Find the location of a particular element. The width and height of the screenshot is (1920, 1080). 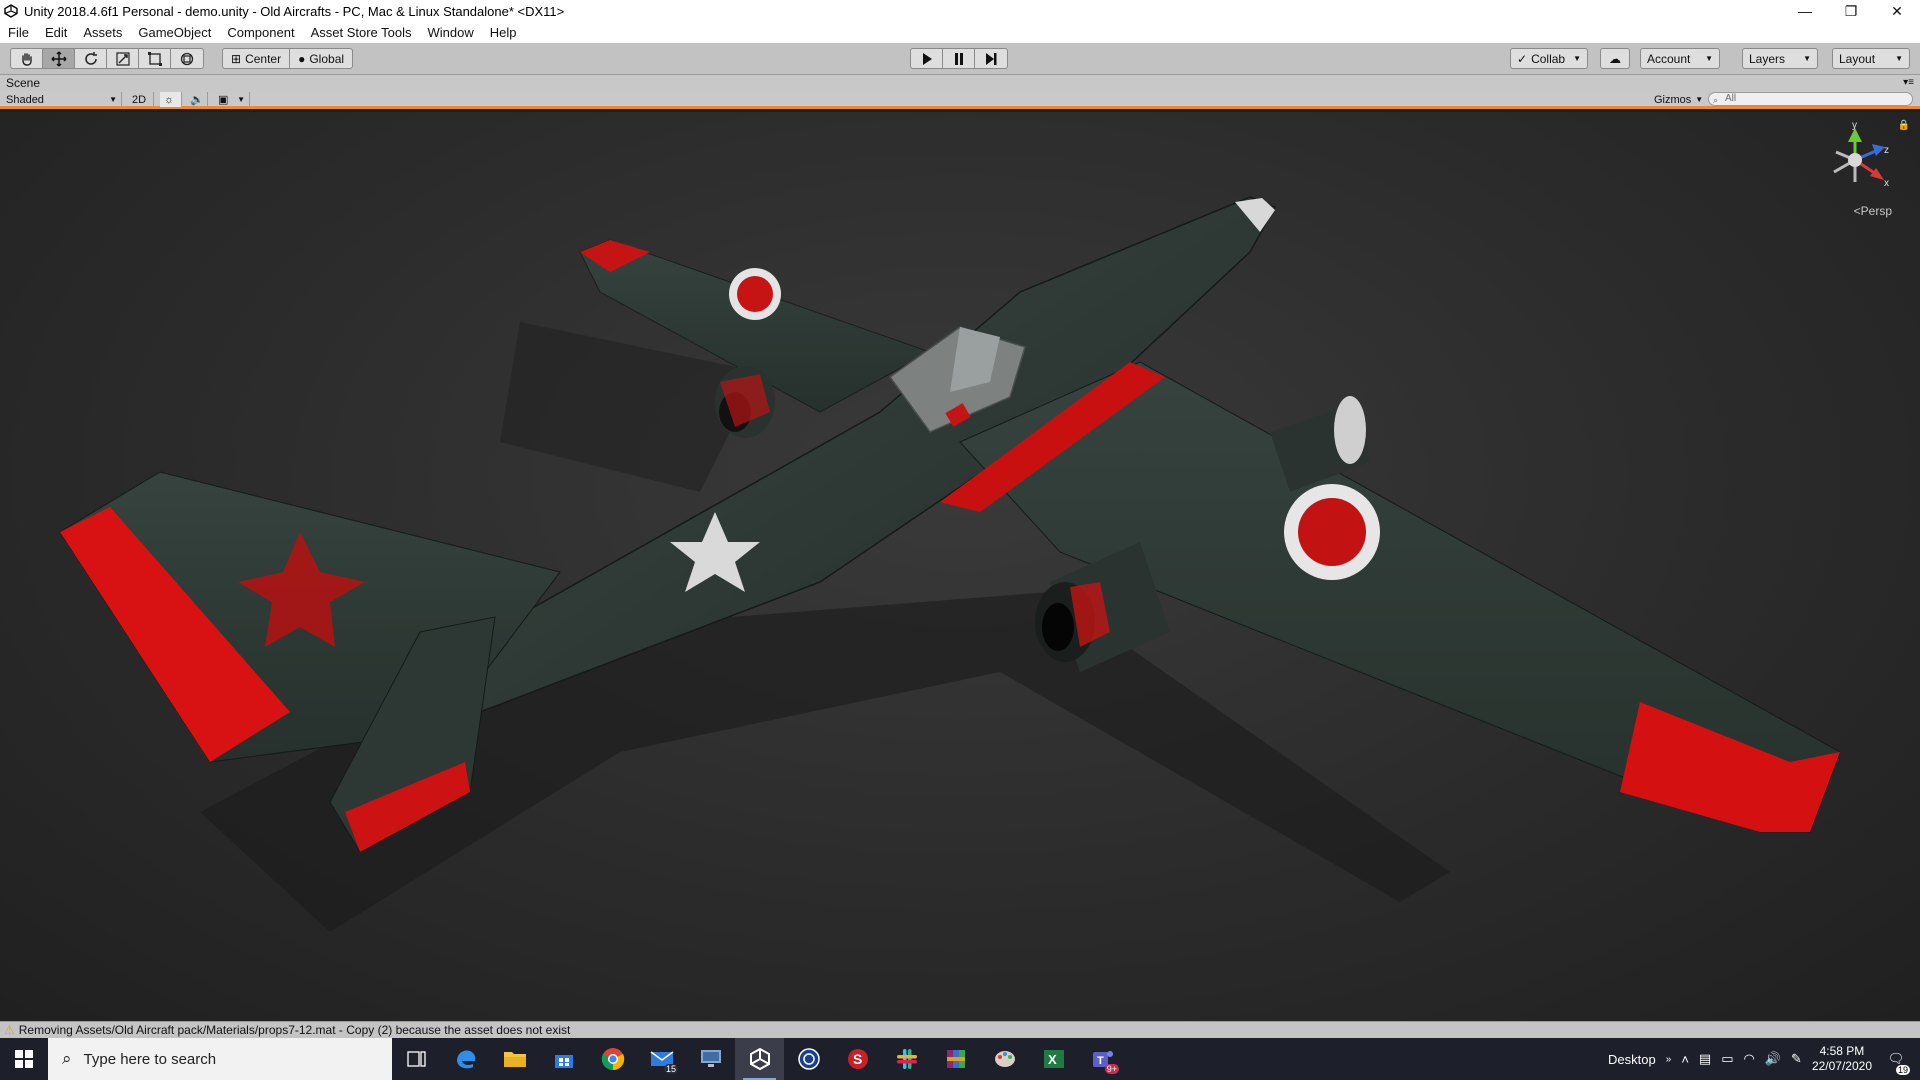

pivot-mode-button: ⊞ Center is located at coordinates (257, 58).